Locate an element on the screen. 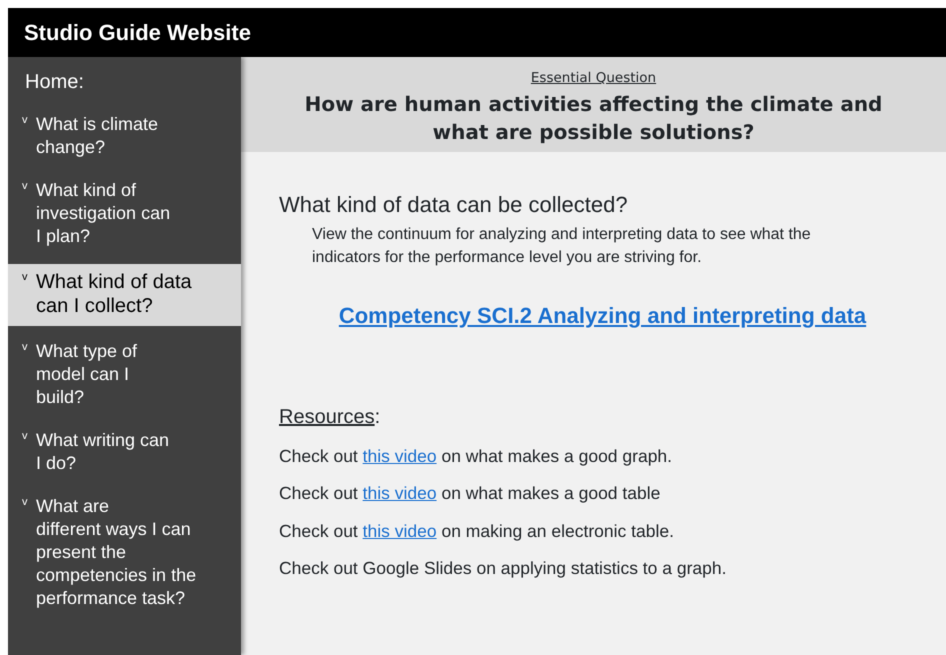  resource-text: Check out this video on what makes a good table is located at coordinates (470, 494).